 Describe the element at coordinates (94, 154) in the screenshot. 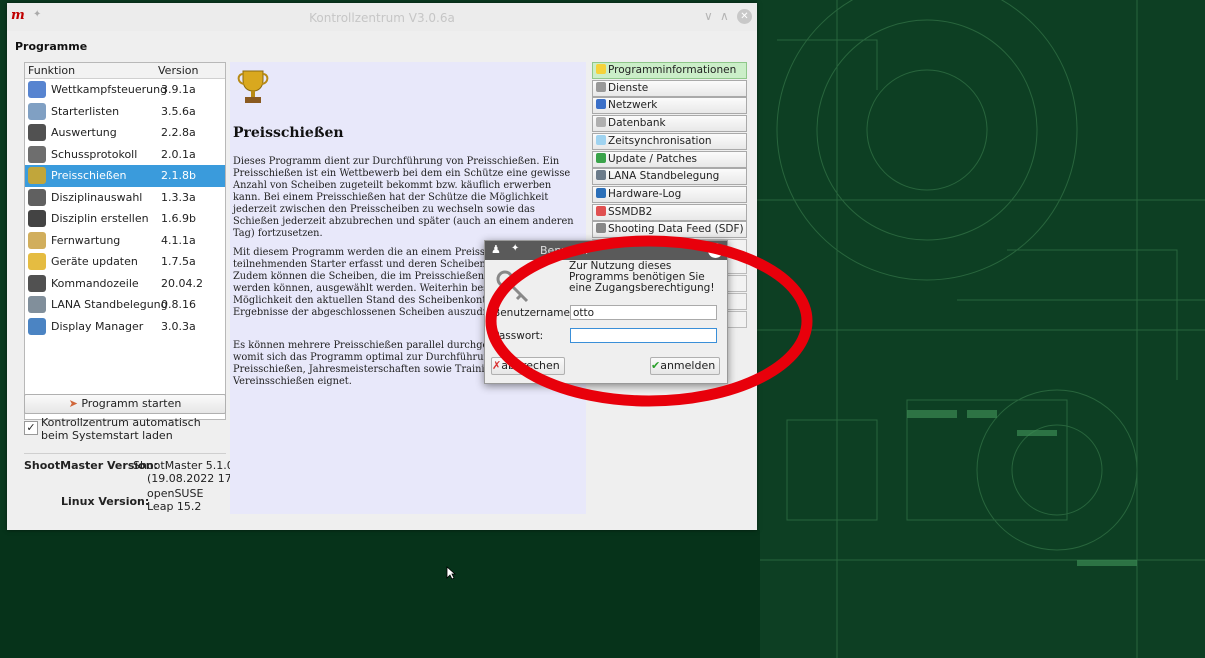

I see `program-name: Schussprotokoll` at that location.